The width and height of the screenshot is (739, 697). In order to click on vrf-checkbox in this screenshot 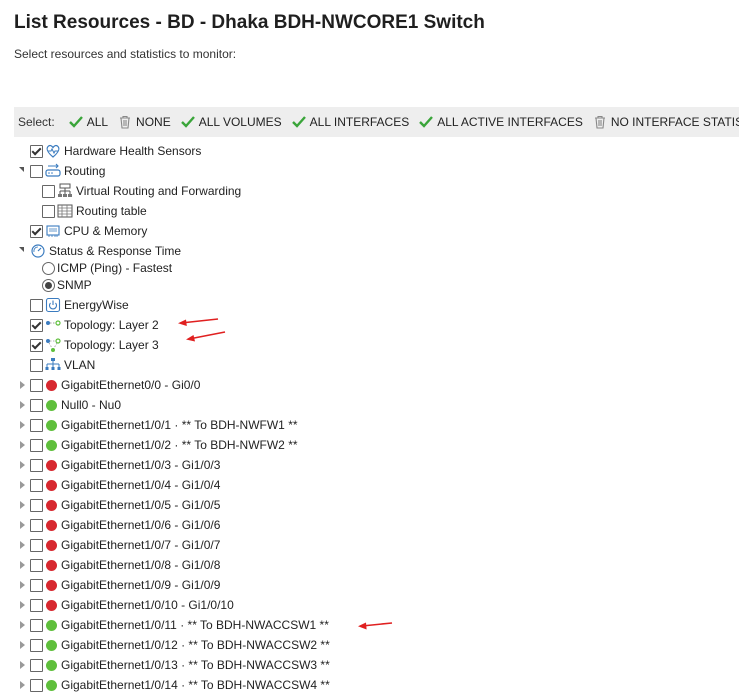, I will do `click(48, 191)`.